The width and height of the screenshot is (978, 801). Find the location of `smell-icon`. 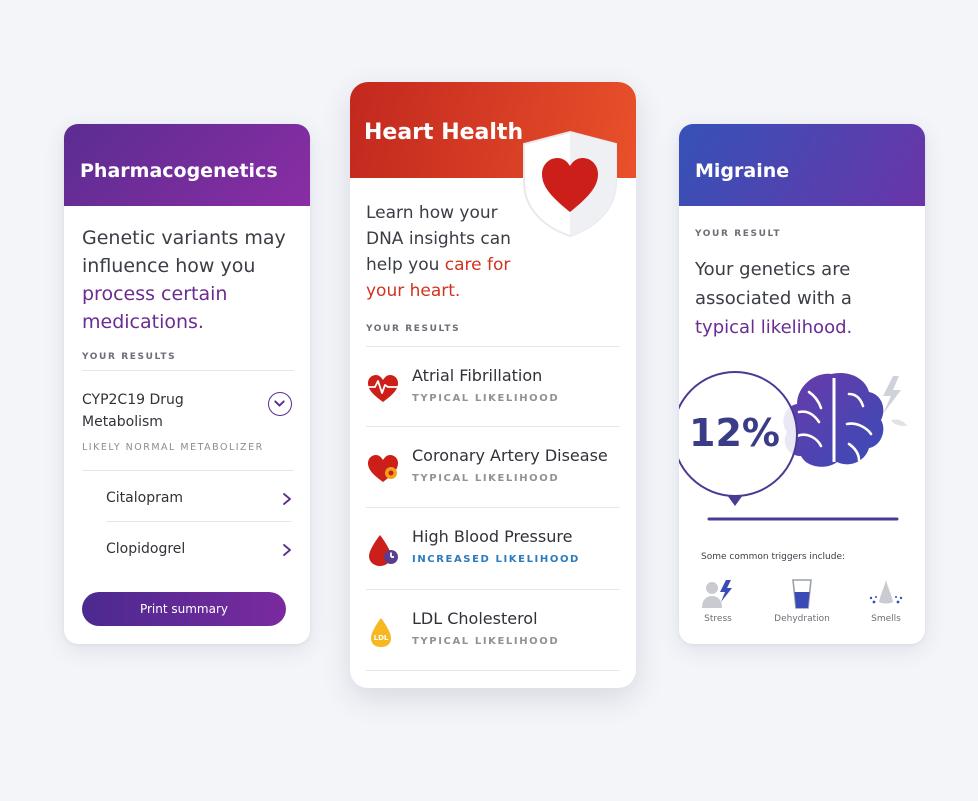

smell-icon is located at coordinates (886, 592).